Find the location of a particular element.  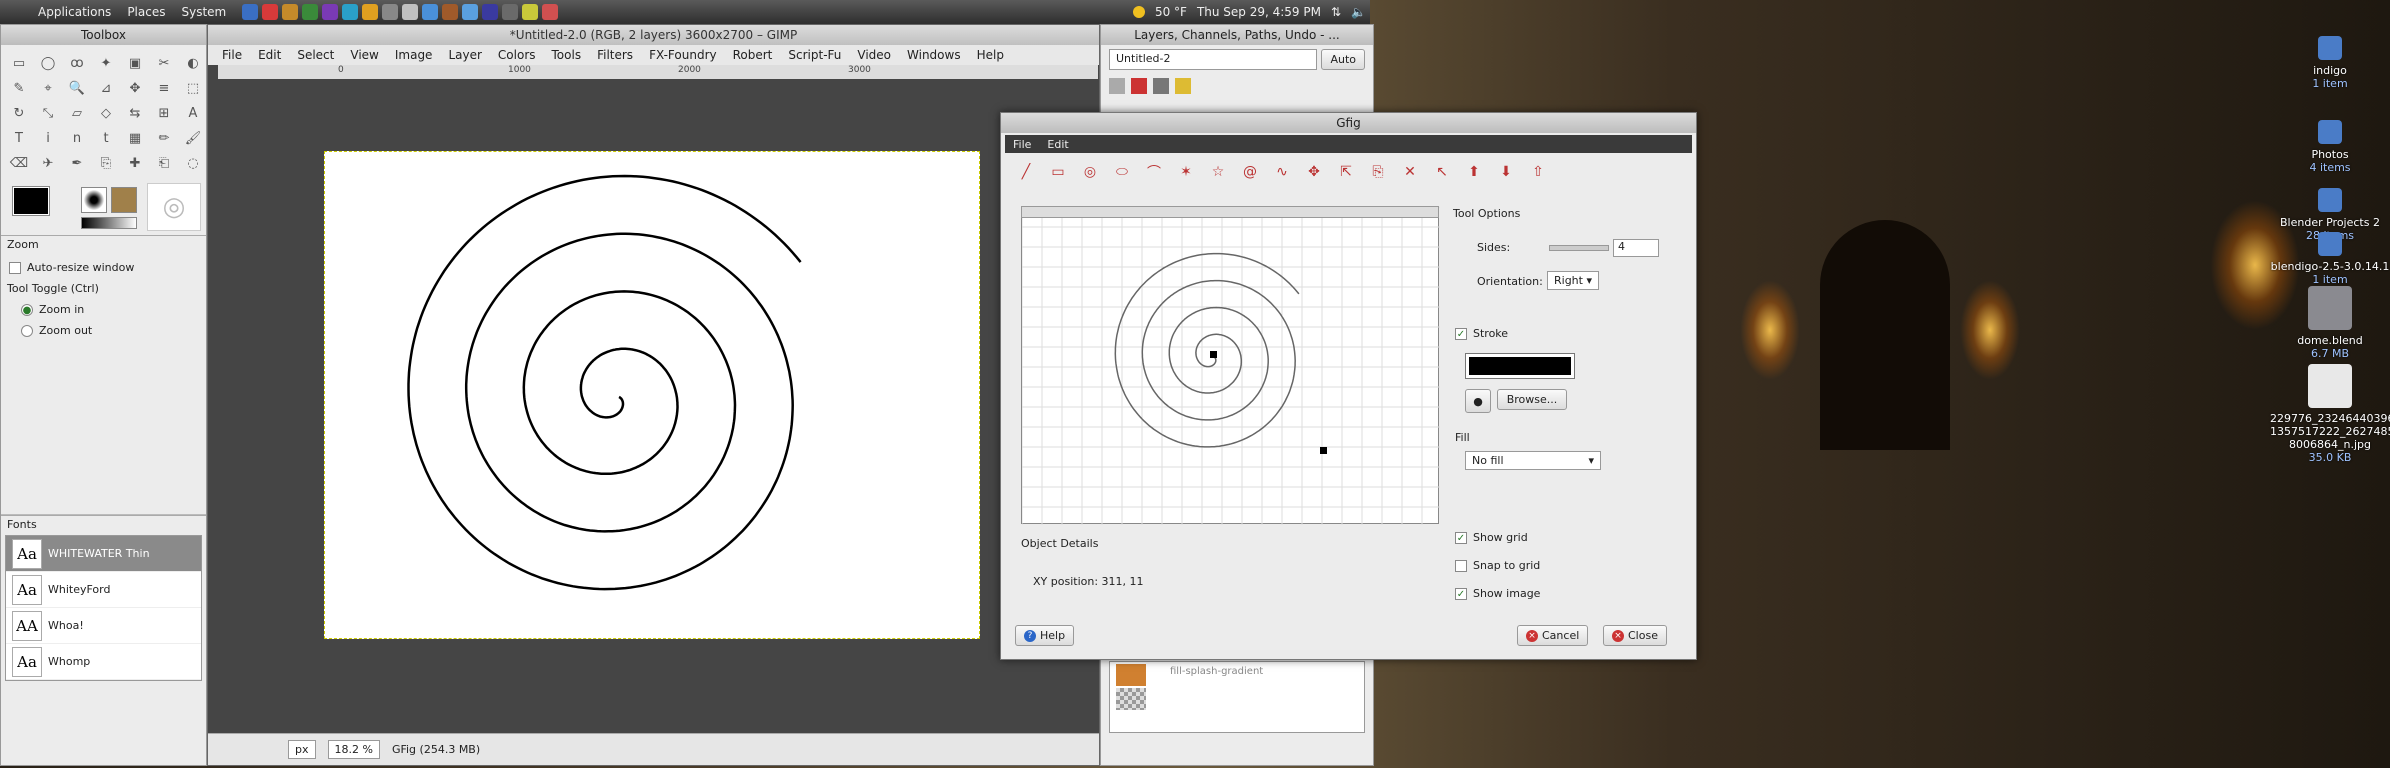

menu-video: Video is located at coordinates (874, 55).